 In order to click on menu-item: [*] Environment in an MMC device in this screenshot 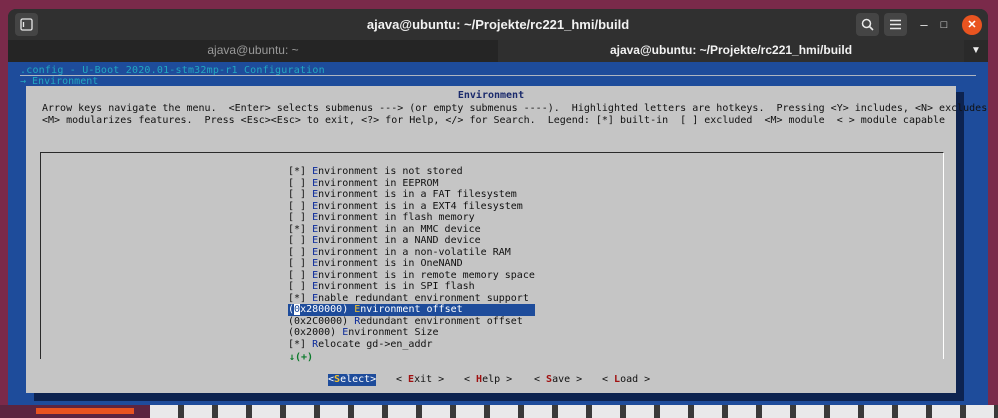, I will do `click(411, 230)`.